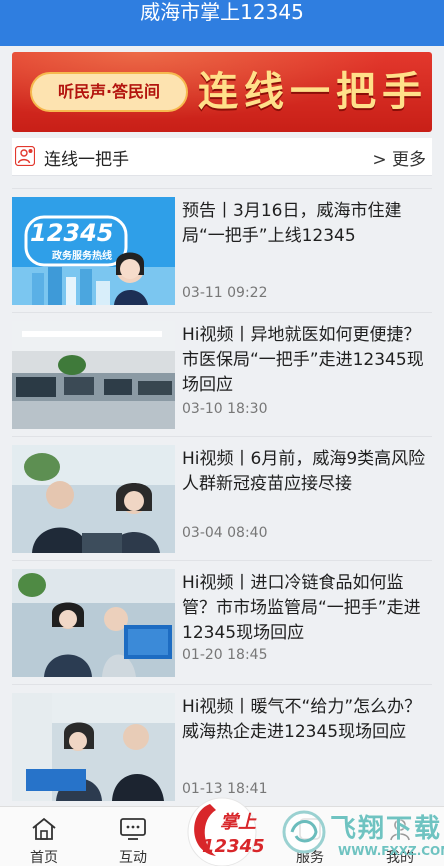  What do you see at coordinates (225, 533) in the screenshot?
I see `article-date: 03-04 08:40` at bounding box center [225, 533].